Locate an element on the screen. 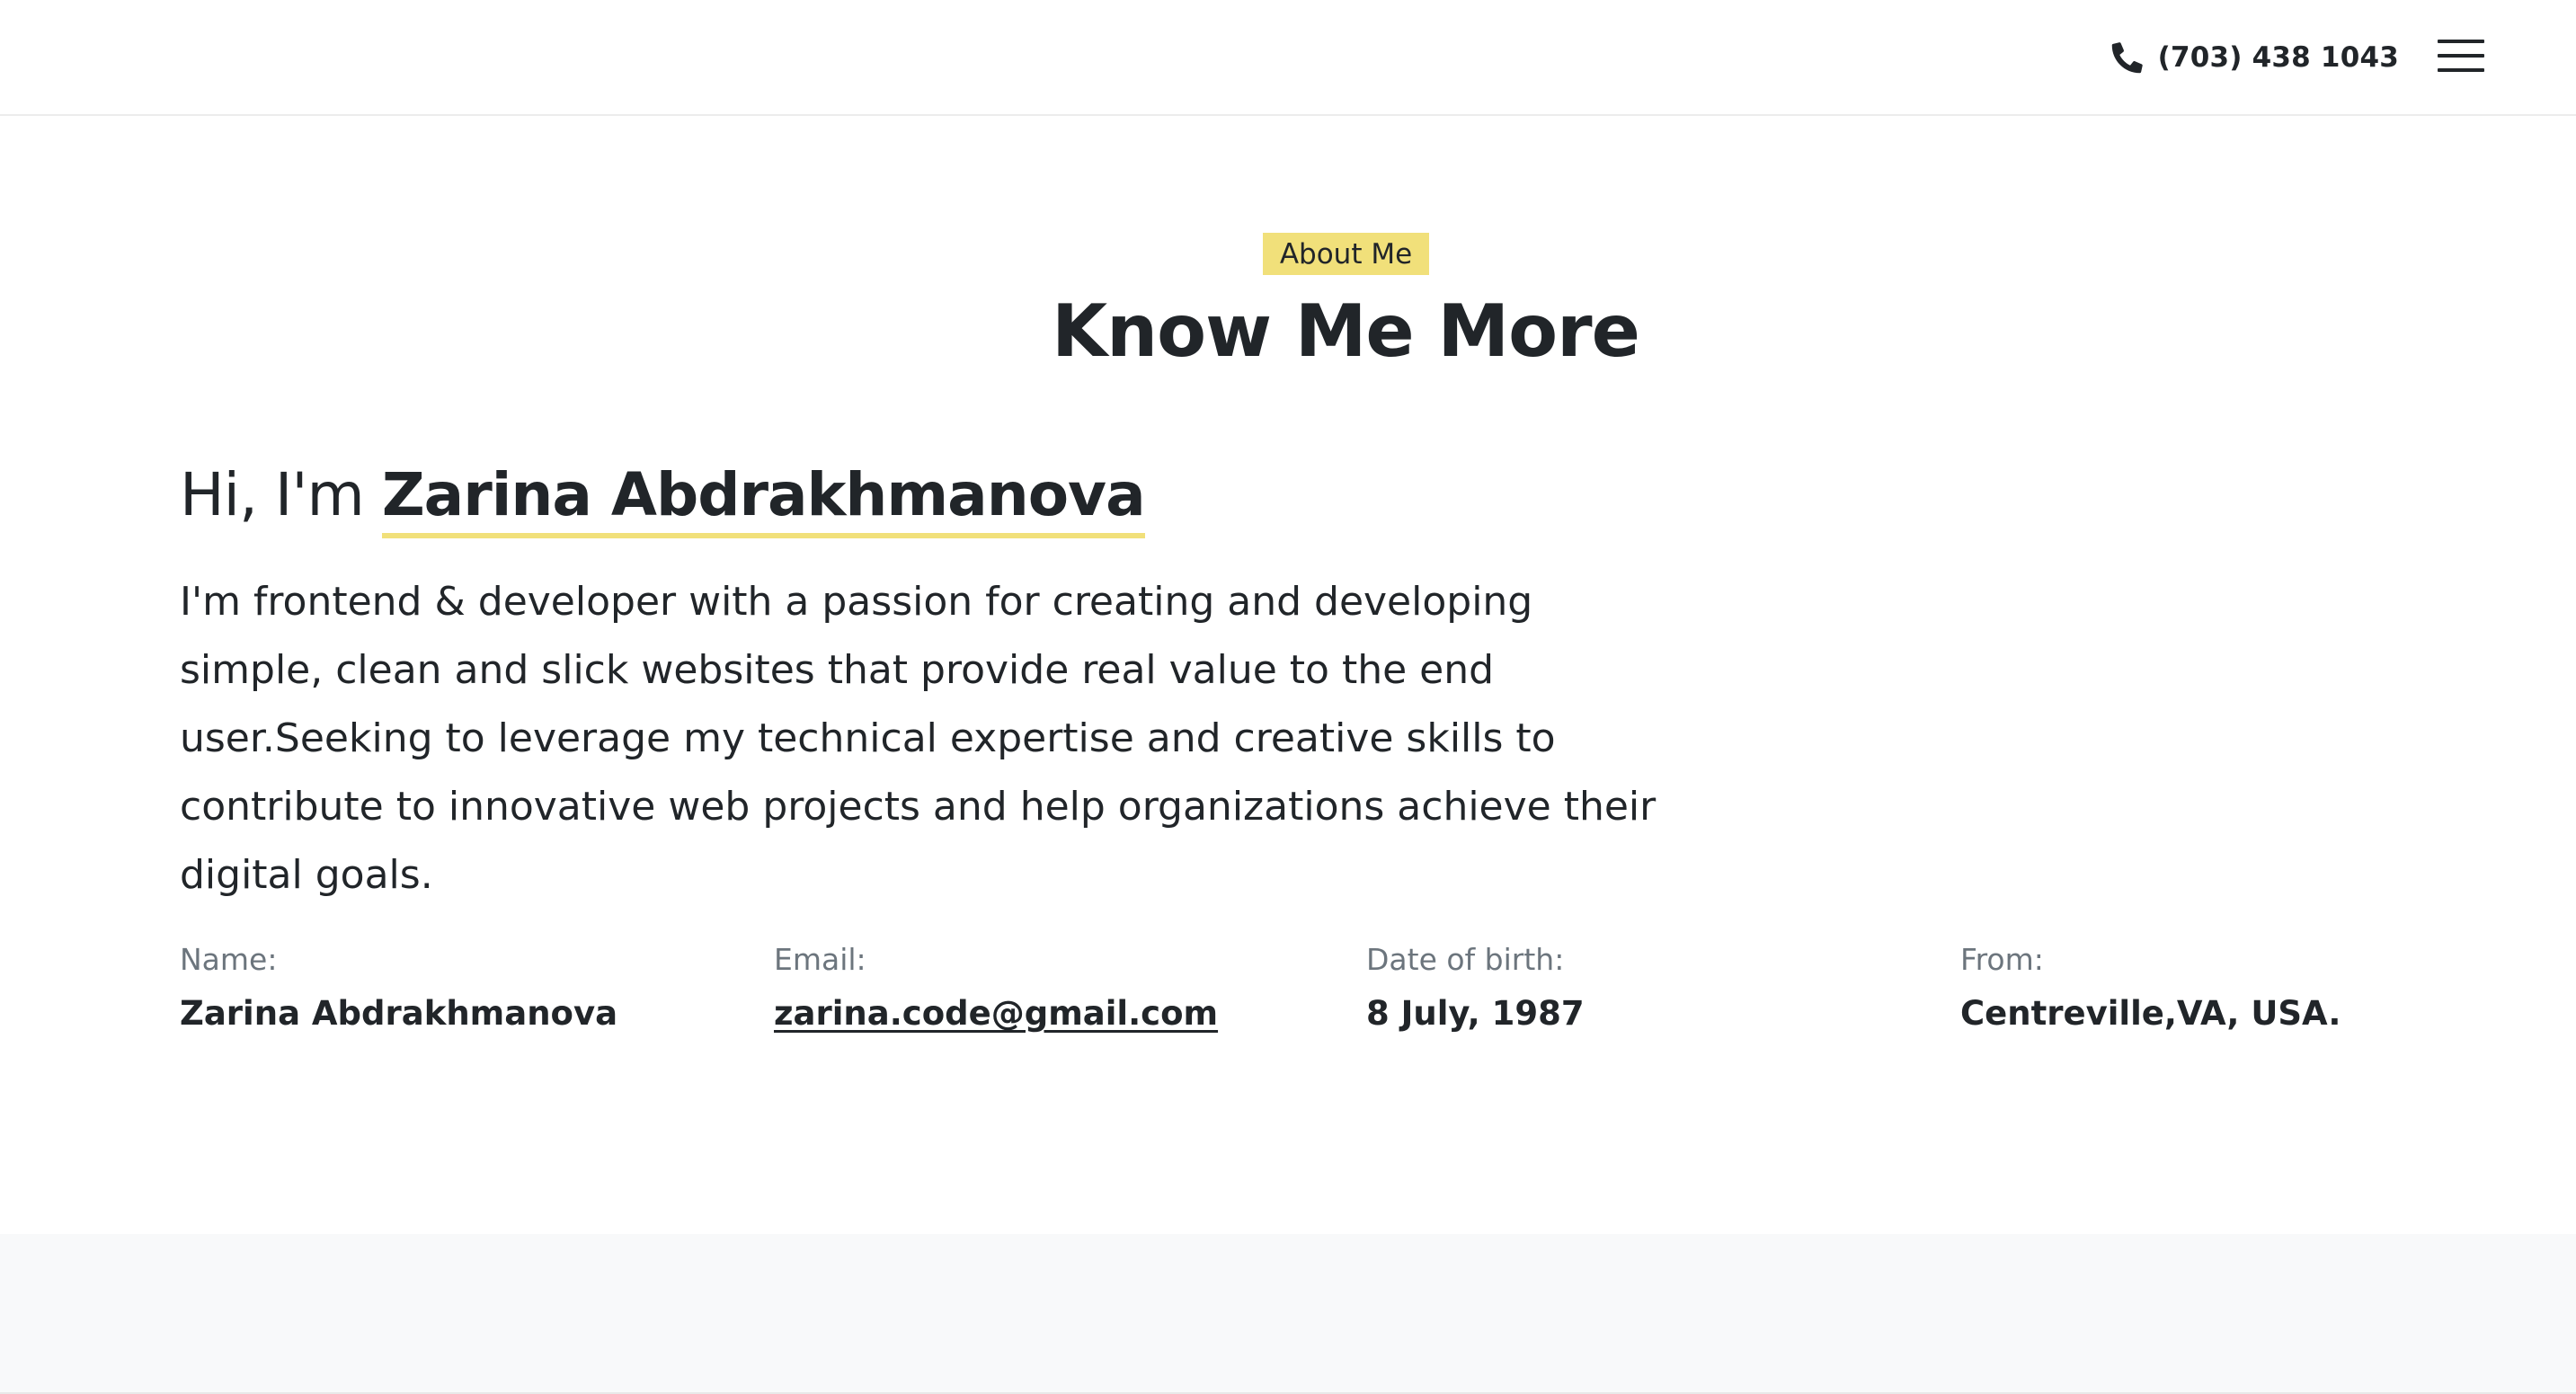 Image resolution: width=2576 pixels, height=1394 pixels. info-email: Email: zarina.code@gmail.com is located at coordinates (996, 988).